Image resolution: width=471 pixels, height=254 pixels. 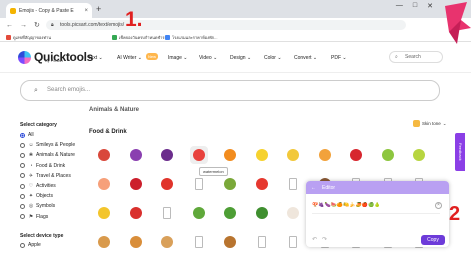 What do you see at coordinates (430, 6) in the screenshot?
I see `close-window-icon: ✕` at bounding box center [430, 6].